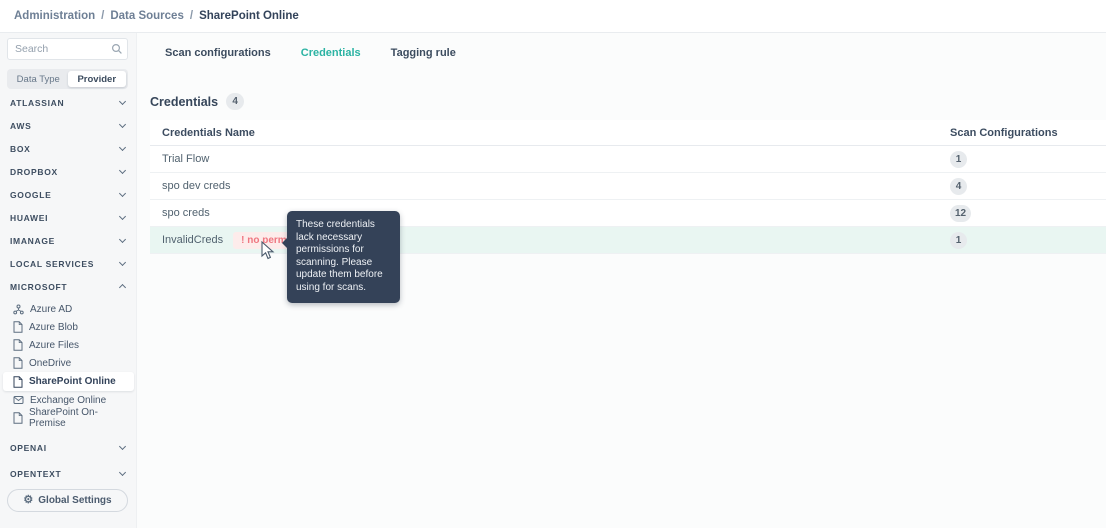  What do you see at coordinates (37, 102) in the screenshot?
I see `category-label: ATLASSIAN` at bounding box center [37, 102].